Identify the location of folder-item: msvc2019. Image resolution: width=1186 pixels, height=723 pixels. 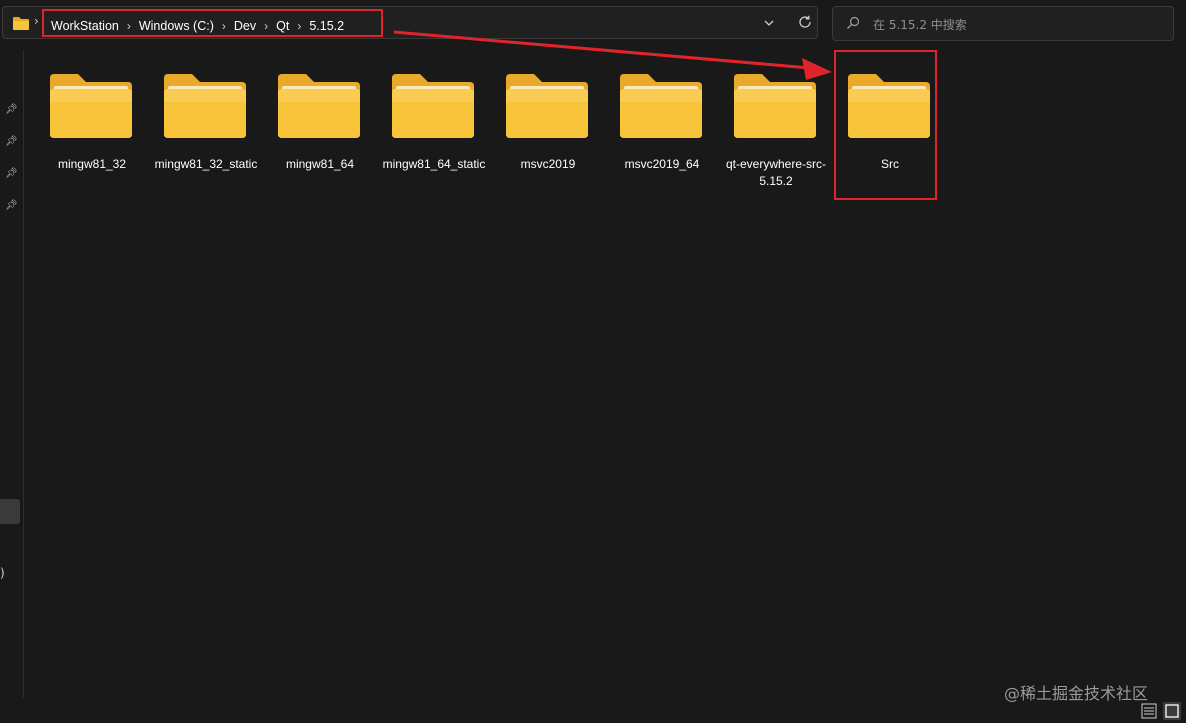
(548, 128).